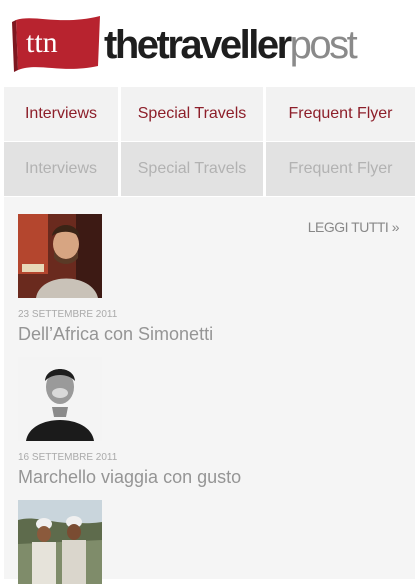 The image size is (418, 584). Describe the element at coordinates (192, 114) in the screenshot. I see `nav-tab-special-travels: Special Travels` at that location.